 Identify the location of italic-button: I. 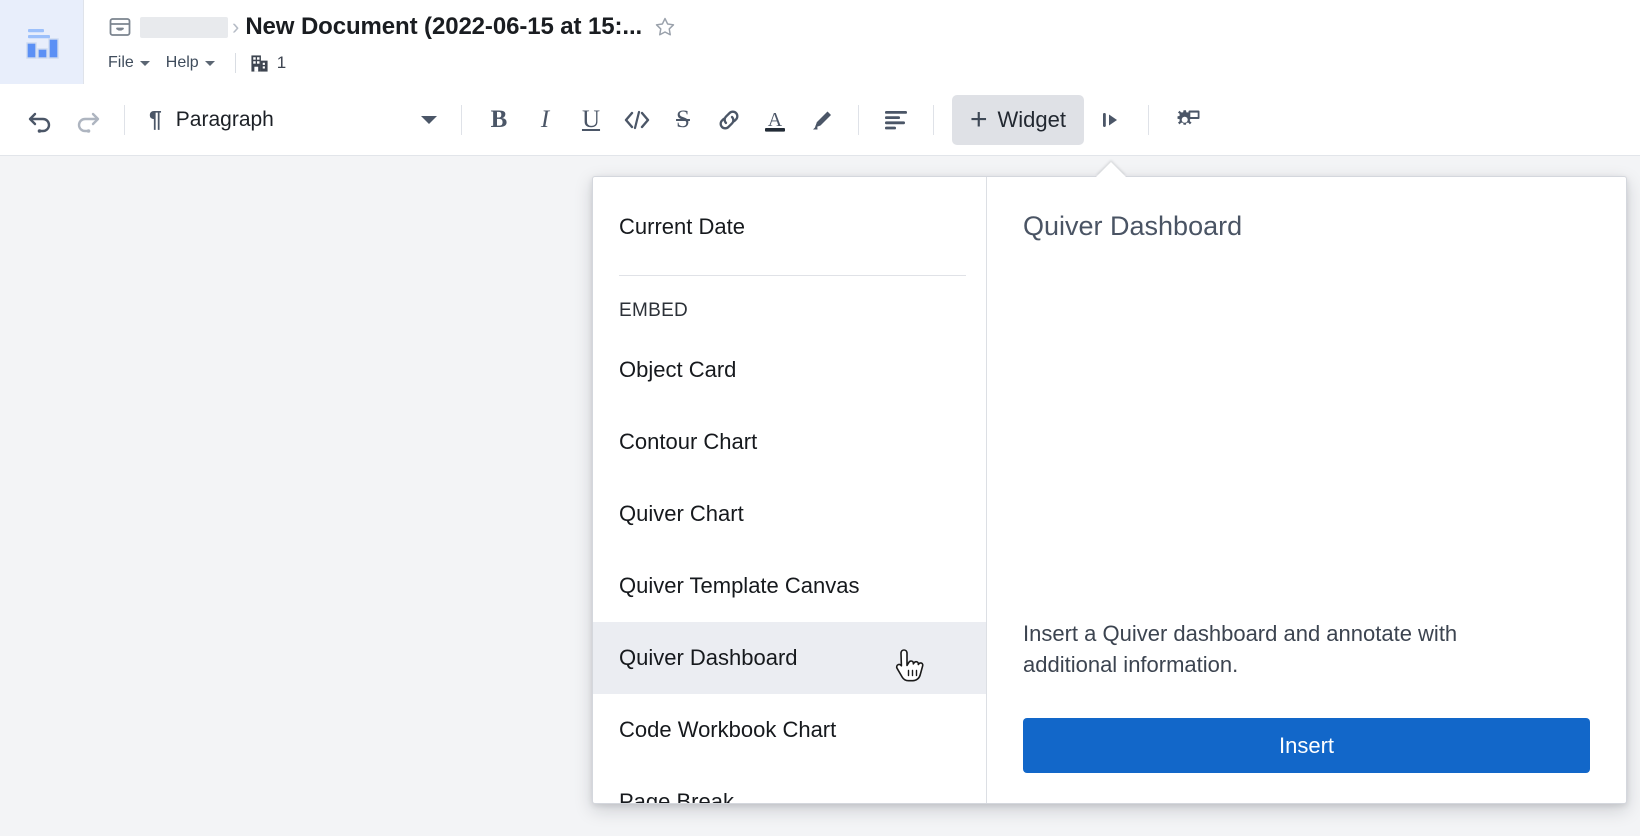
(545, 120).